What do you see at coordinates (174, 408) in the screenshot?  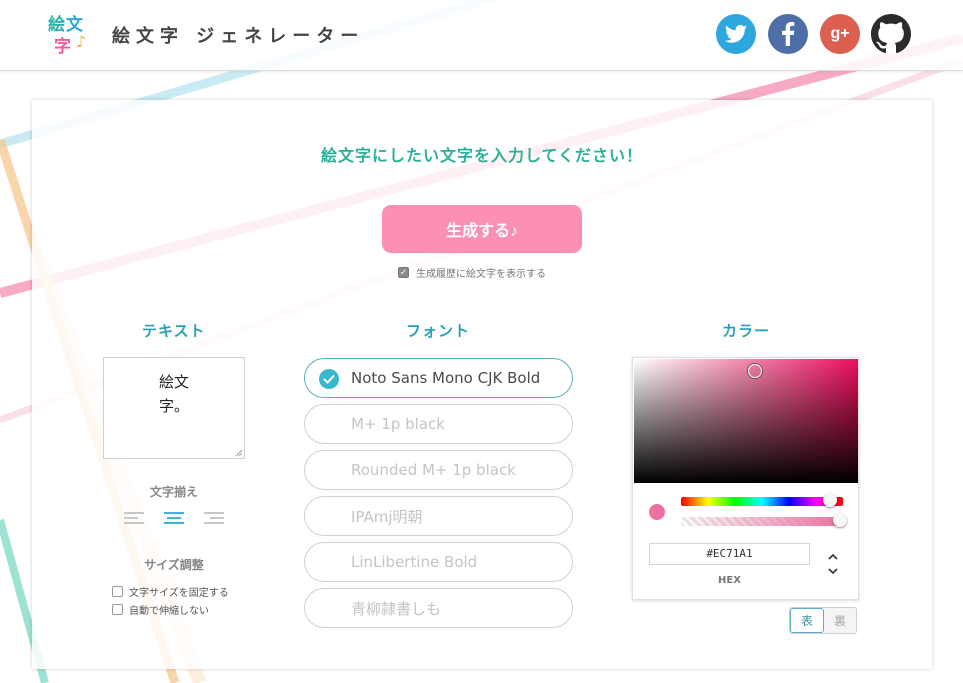 I see `emoji-text-input: 絵文 字。` at bounding box center [174, 408].